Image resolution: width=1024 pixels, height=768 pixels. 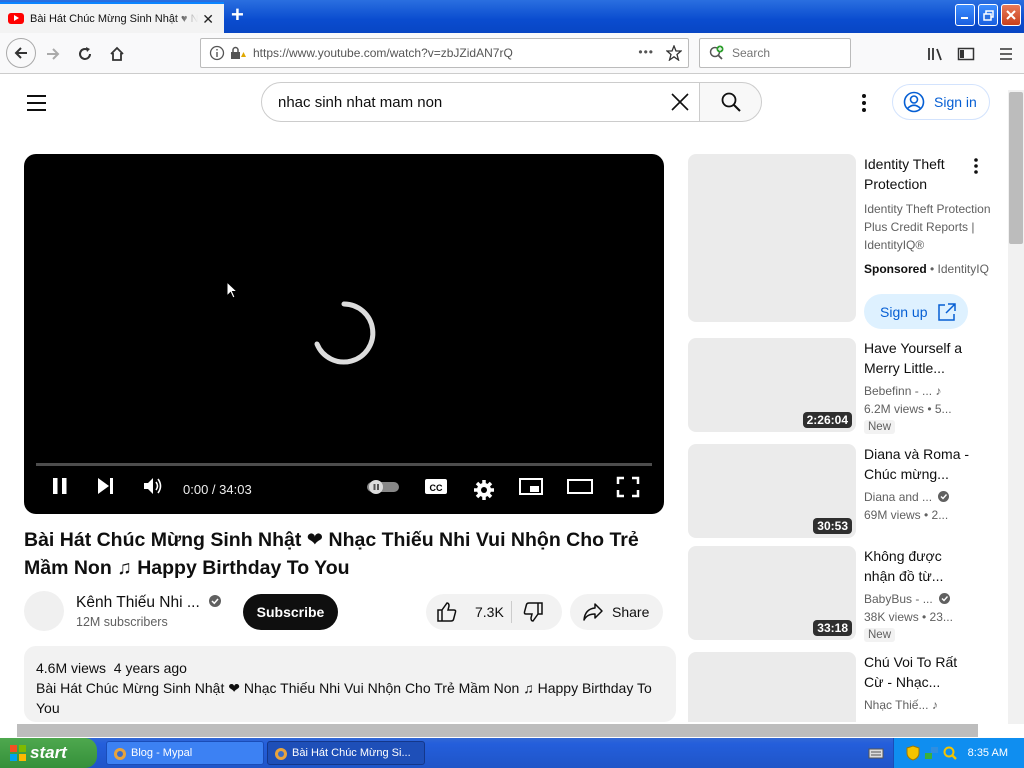 What do you see at coordinates (593, 612) in the screenshot?
I see `share-icon` at bounding box center [593, 612].